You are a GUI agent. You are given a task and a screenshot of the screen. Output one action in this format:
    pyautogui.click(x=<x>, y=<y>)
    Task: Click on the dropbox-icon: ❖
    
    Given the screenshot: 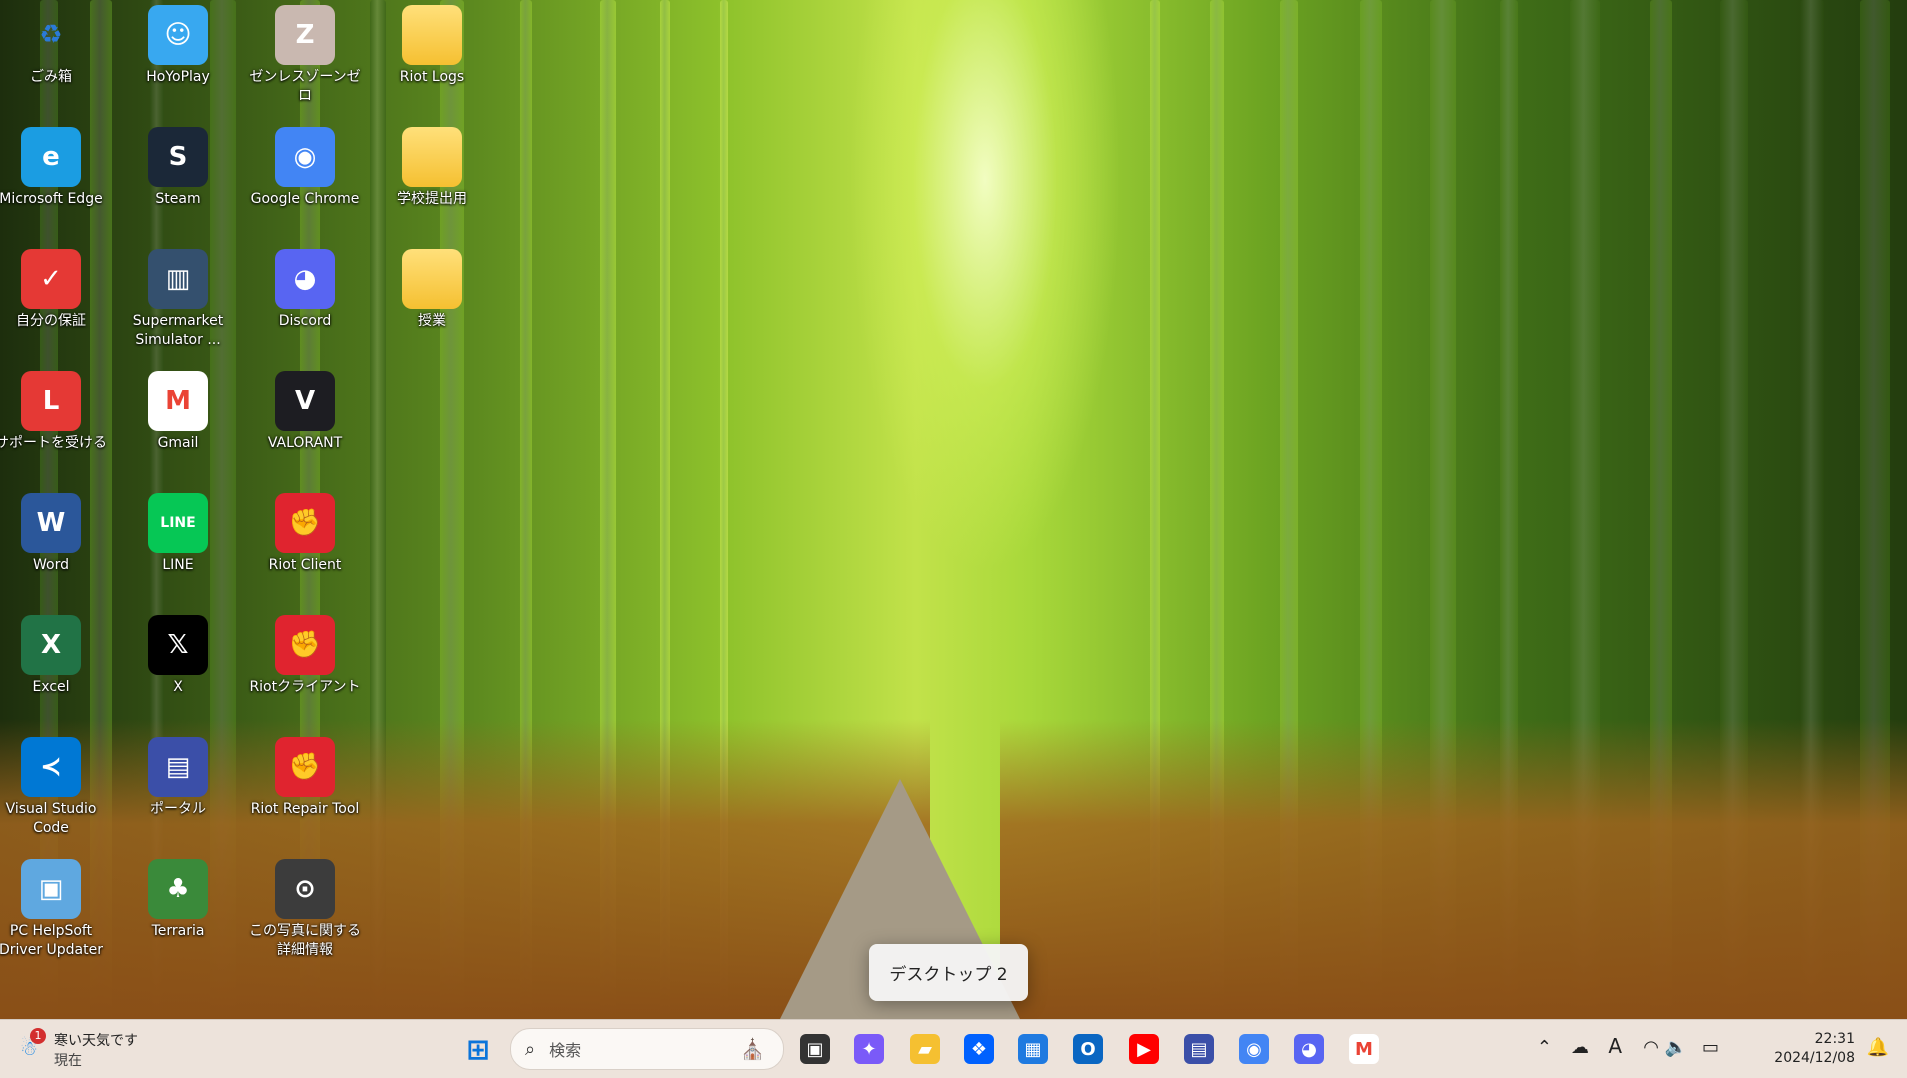 What is the action you would take?
    pyautogui.click(x=979, y=1049)
    